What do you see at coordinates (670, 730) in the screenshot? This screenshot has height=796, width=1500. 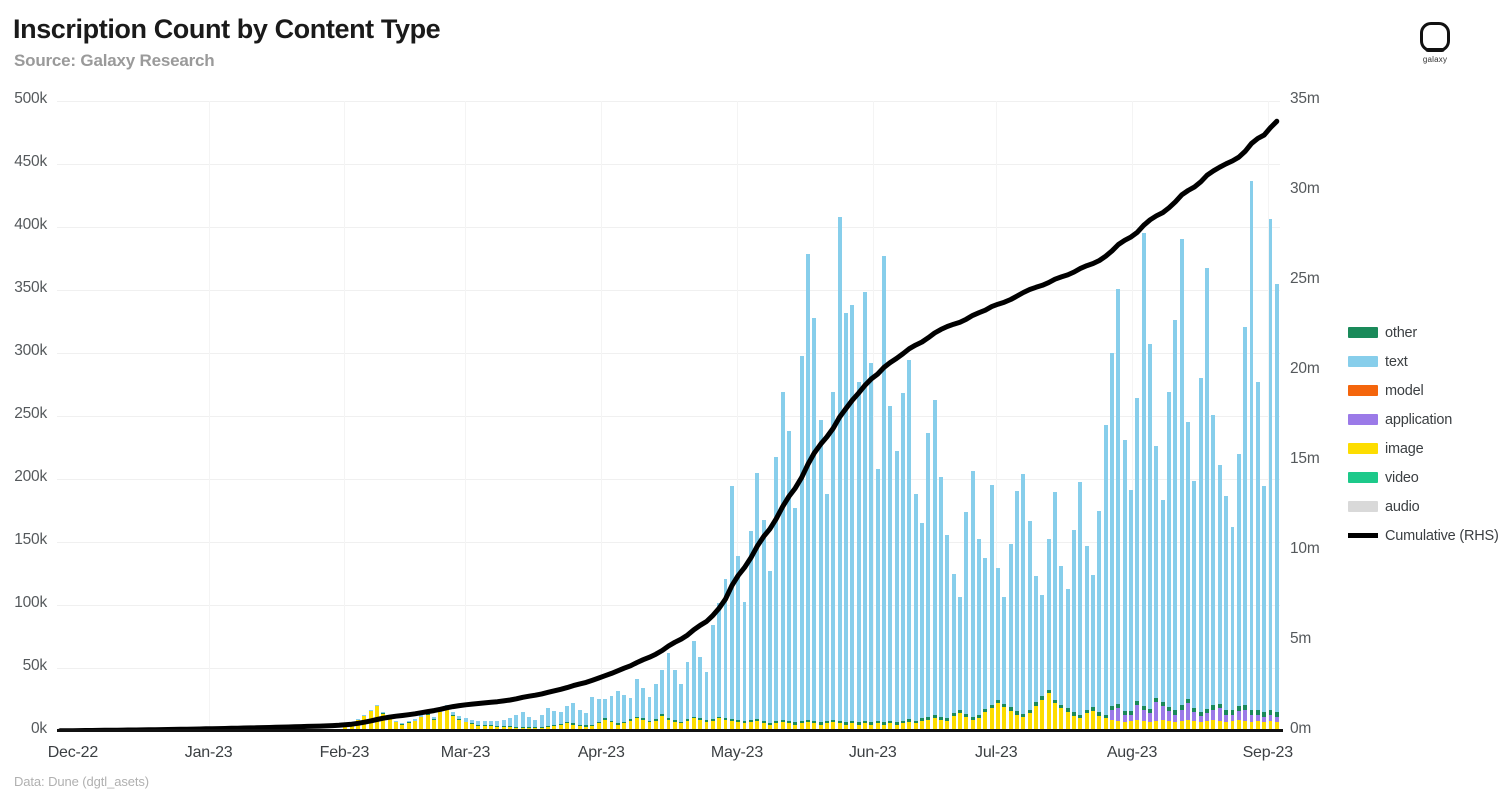 I see `x-axis-baseline` at bounding box center [670, 730].